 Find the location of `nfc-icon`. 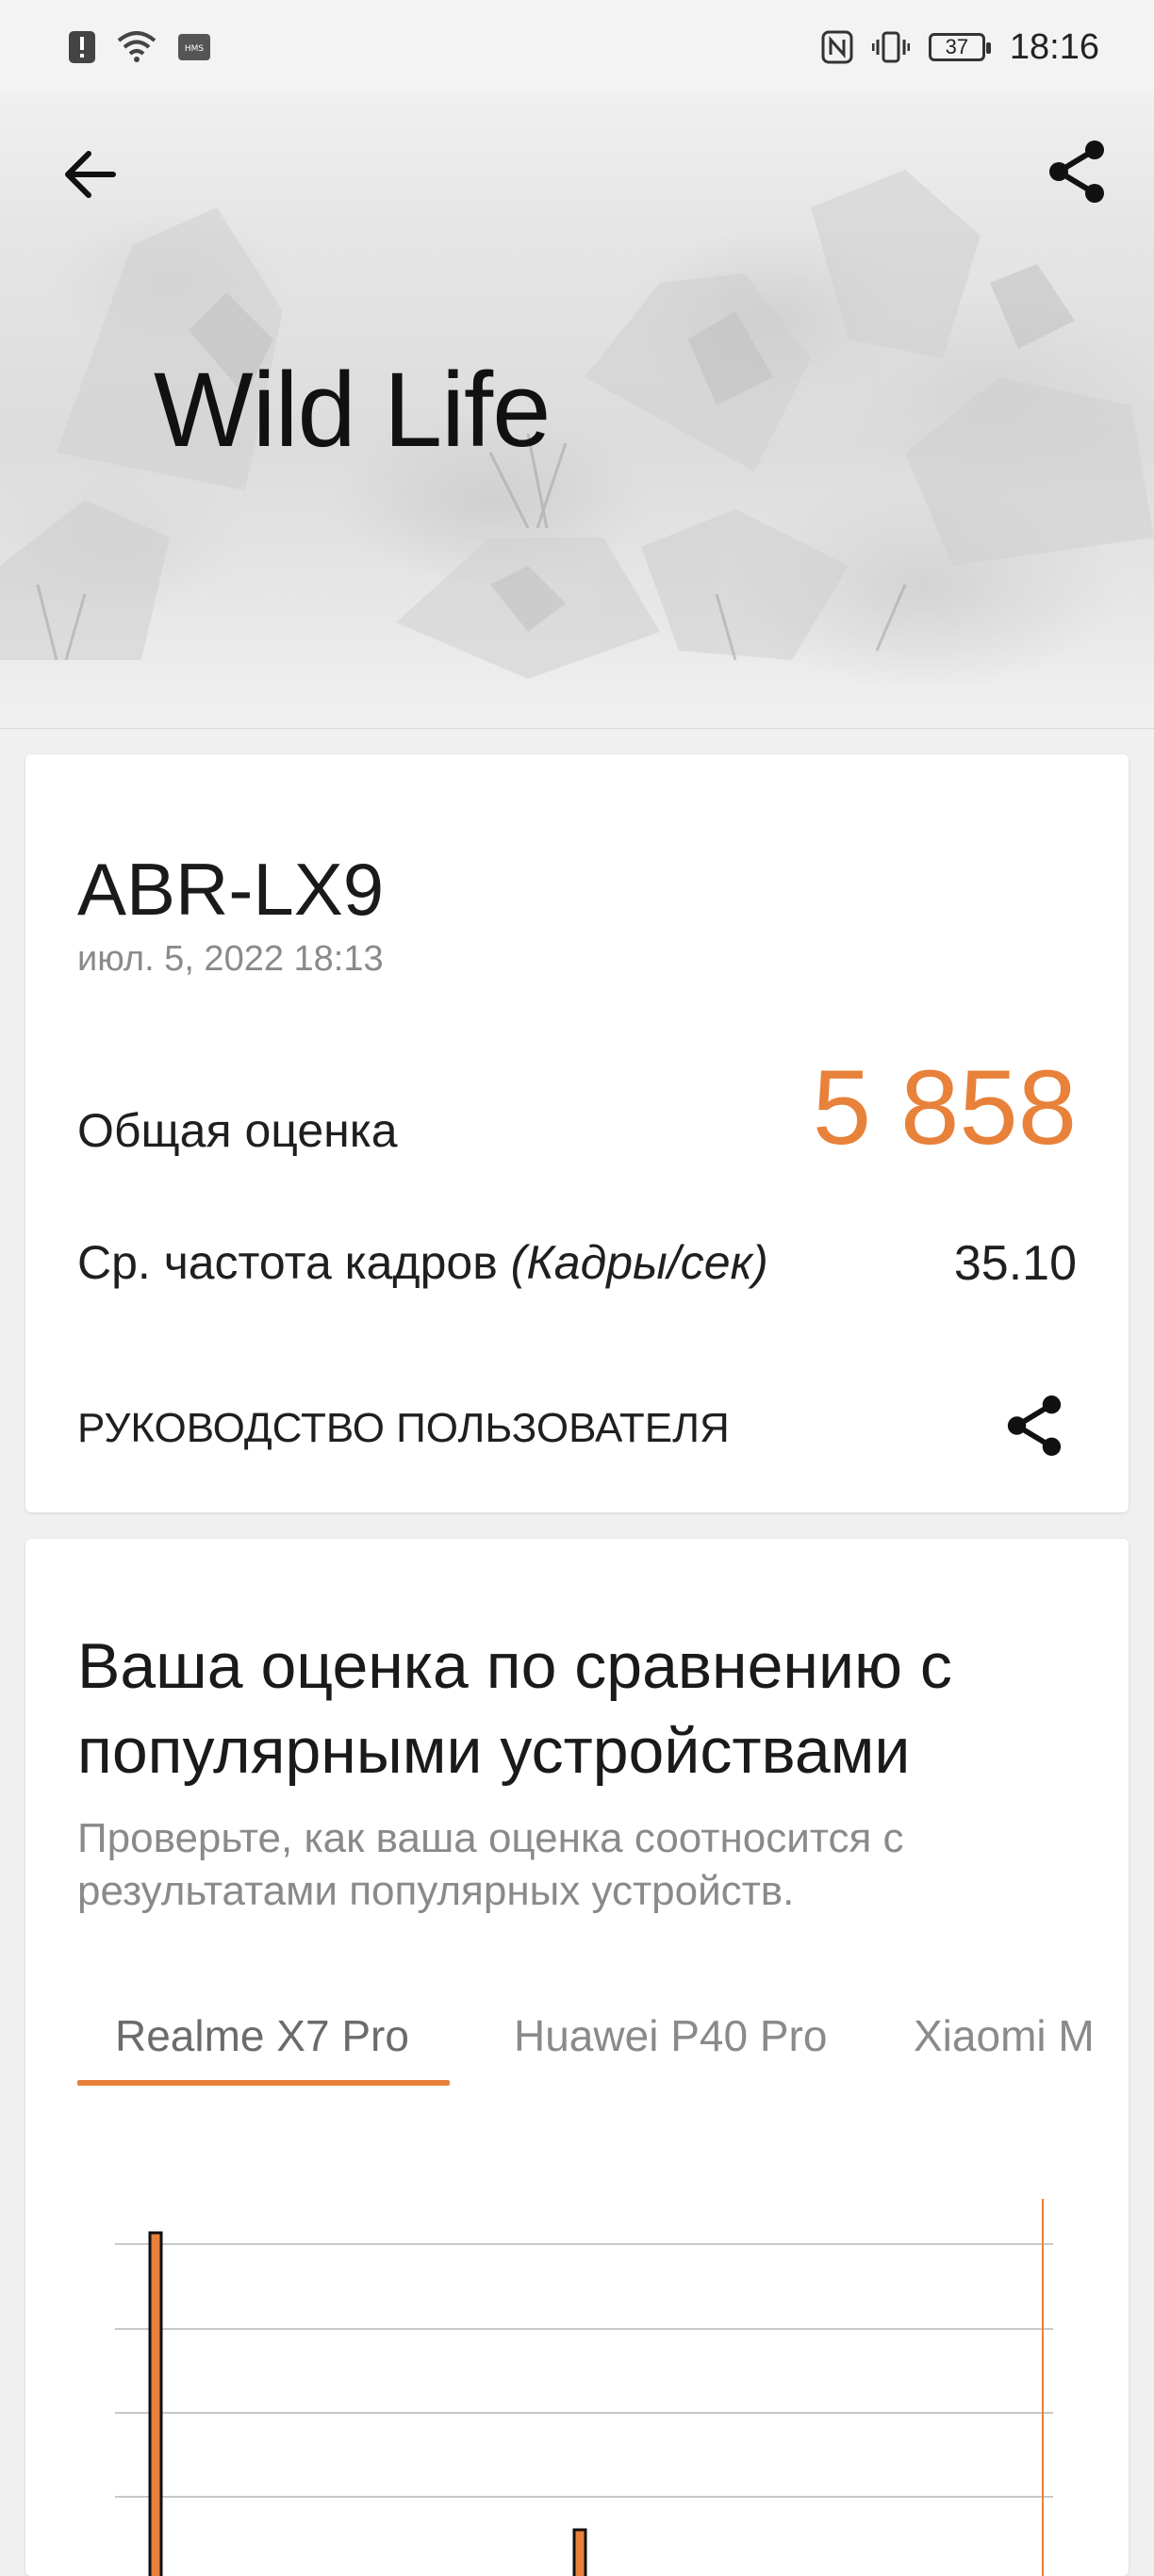

nfc-icon is located at coordinates (837, 47).